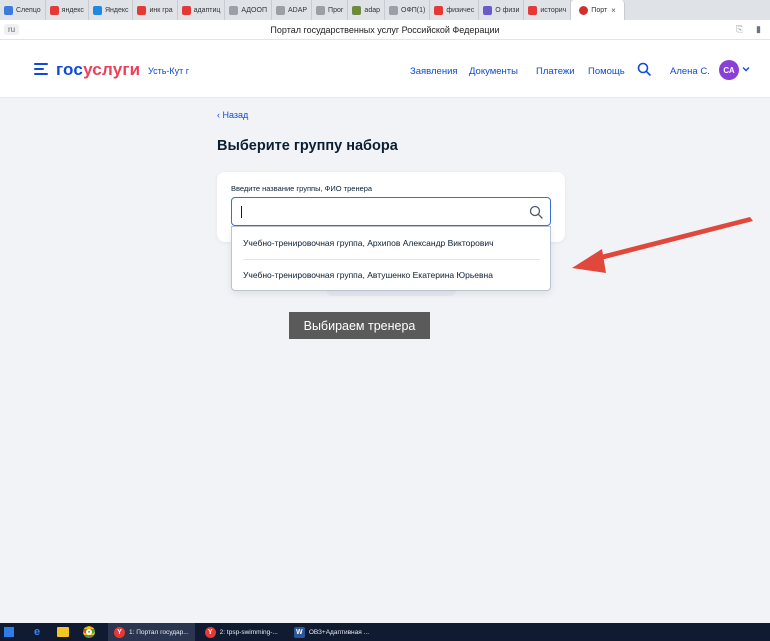  I want to click on tab-label: историч, so click(553, 10).